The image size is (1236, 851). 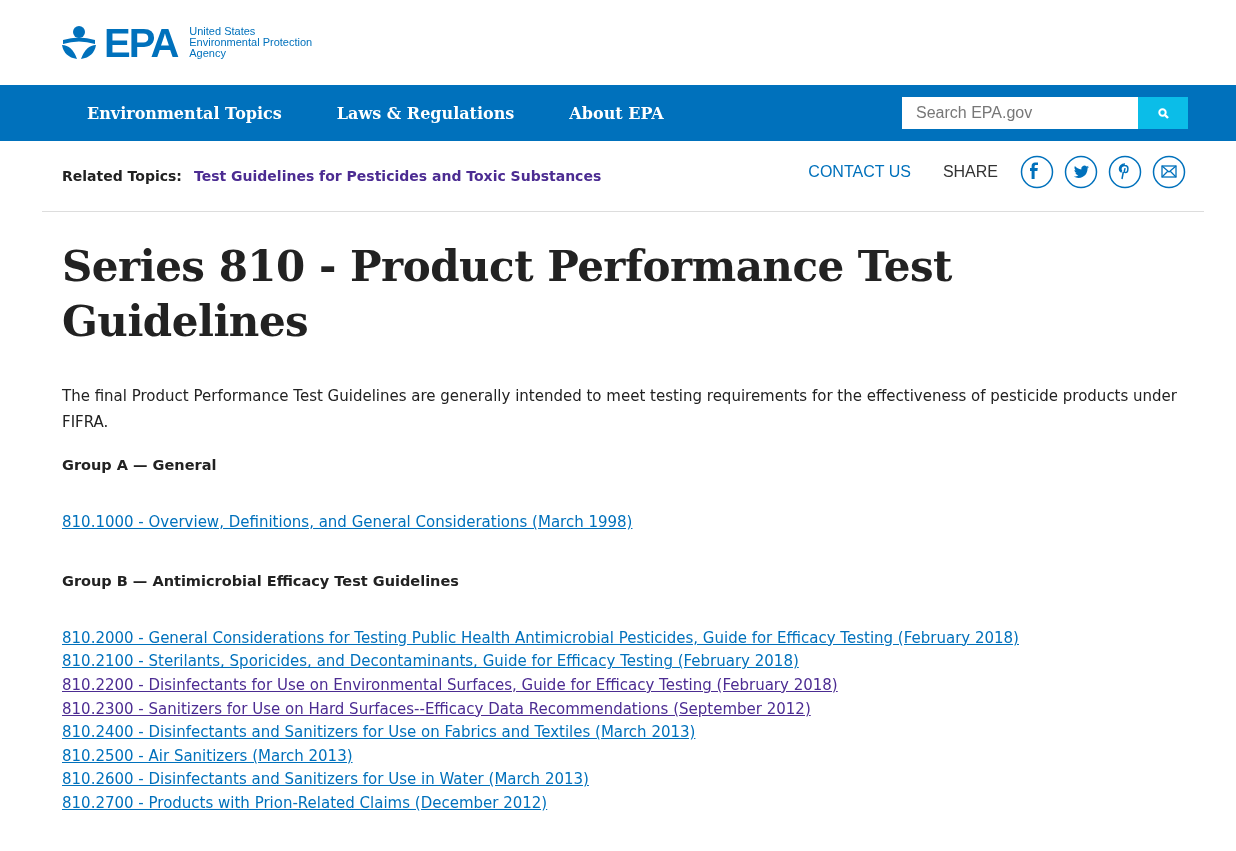 I want to click on pinterest-share-icon, so click(x=1125, y=172).